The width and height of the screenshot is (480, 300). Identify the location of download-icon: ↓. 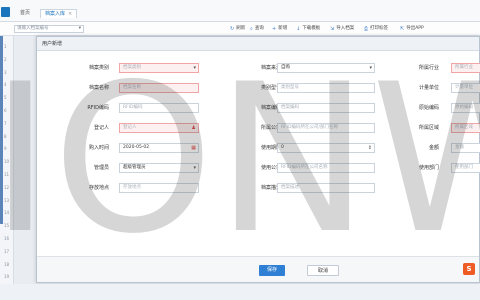
(298, 29).